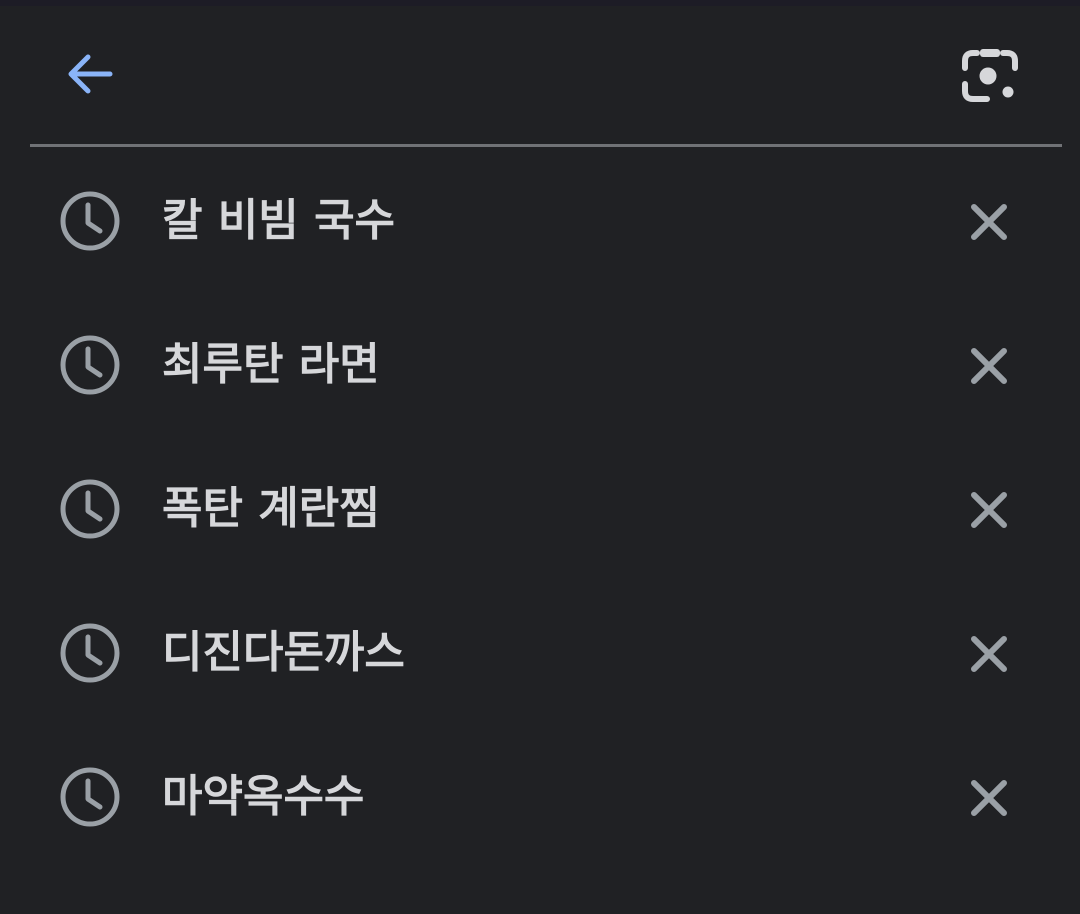 This screenshot has width=1080, height=914. What do you see at coordinates (532, 75) in the screenshot?
I see `search-input` at bounding box center [532, 75].